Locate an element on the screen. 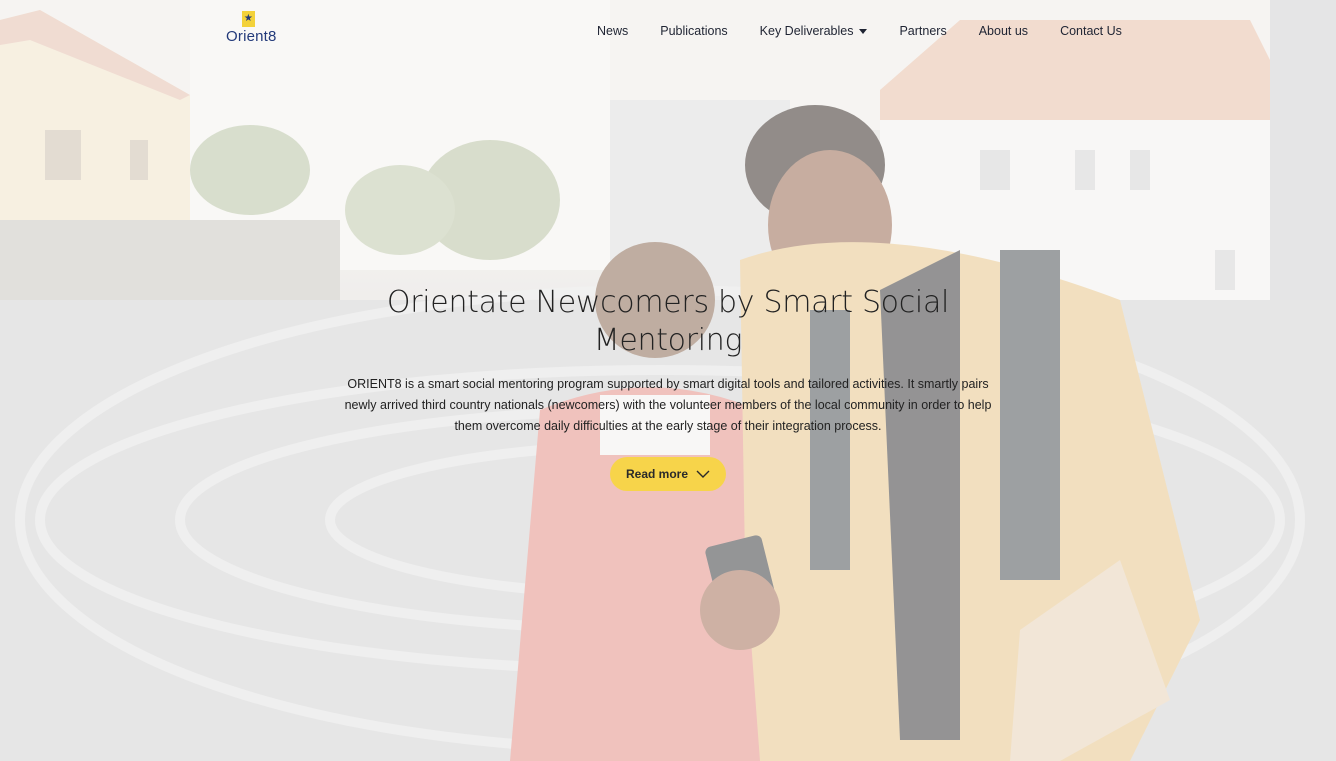  nav-dropdown-key-deliverables: Key Deliverables is located at coordinates (814, 31).